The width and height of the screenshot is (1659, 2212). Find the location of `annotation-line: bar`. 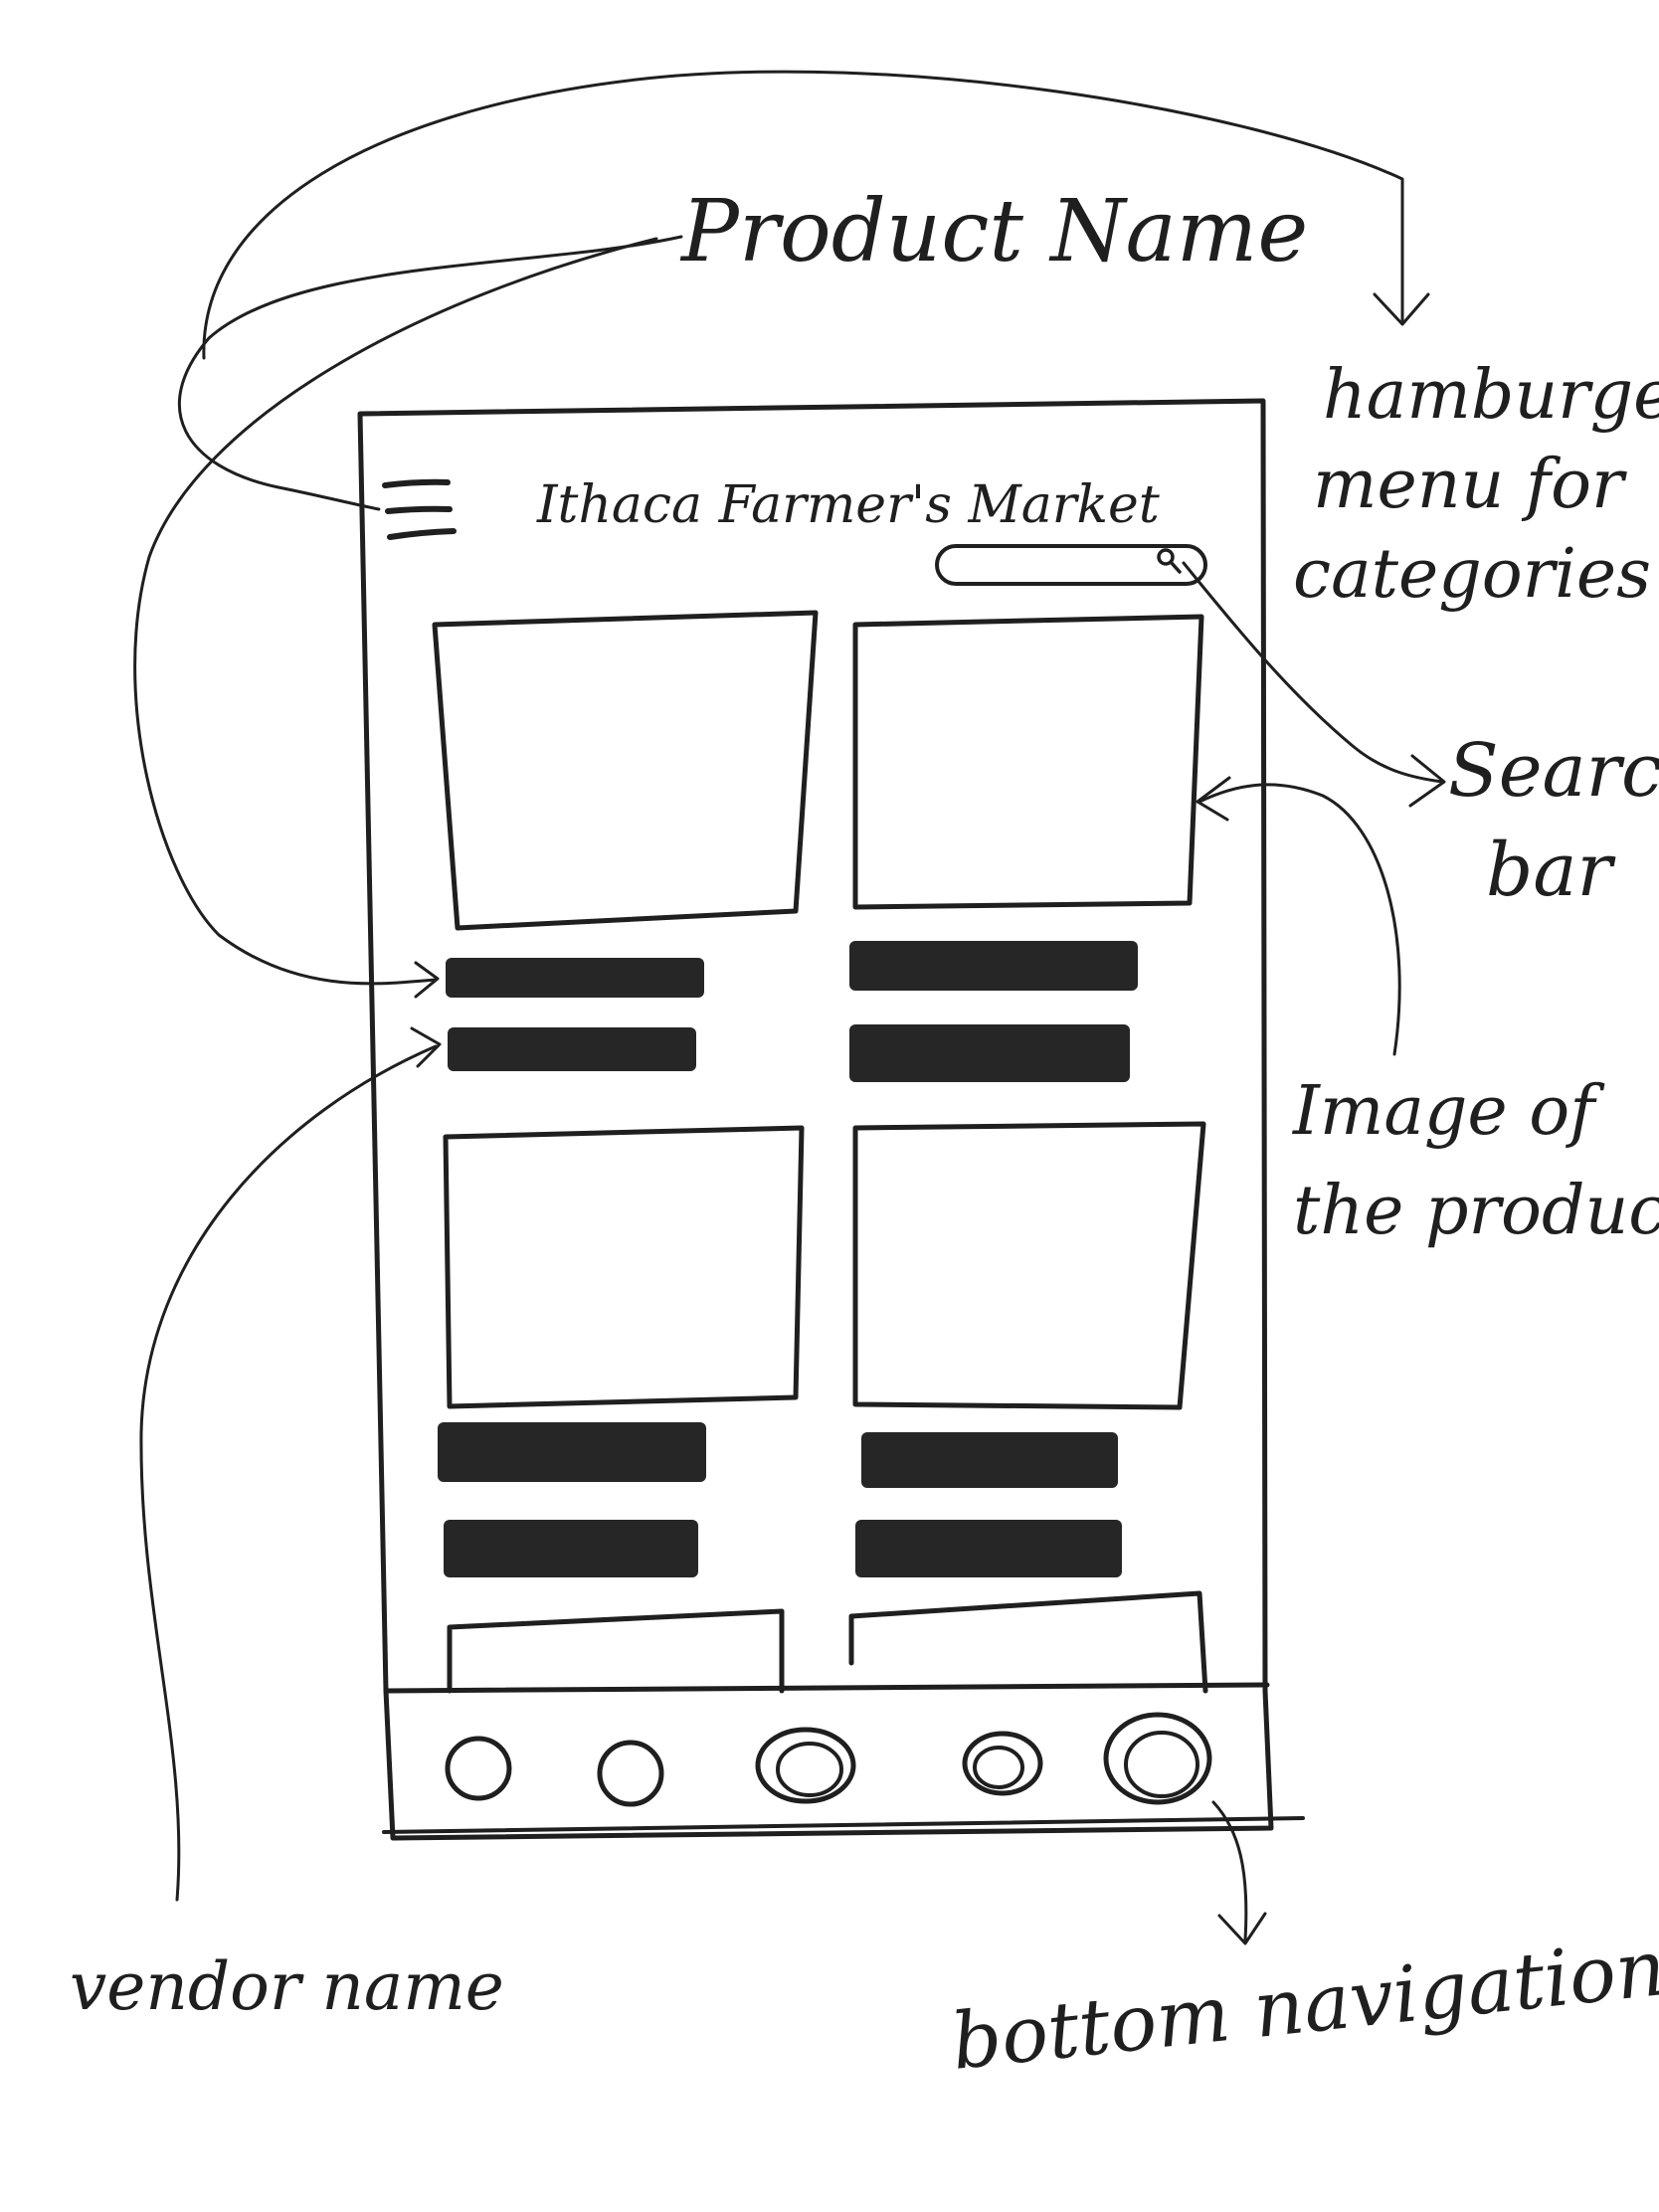

annotation-line: bar is located at coordinates (1551, 870).